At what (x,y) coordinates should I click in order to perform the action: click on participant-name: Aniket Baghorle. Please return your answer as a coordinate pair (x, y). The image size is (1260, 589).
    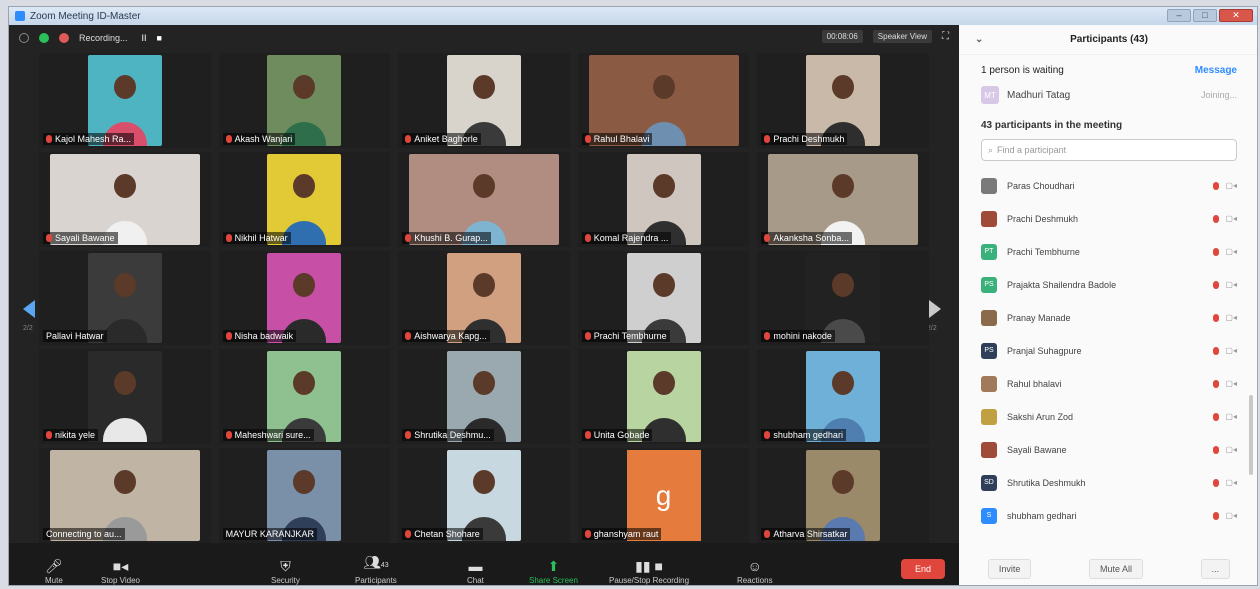
    Looking at the image, I should click on (446, 138).